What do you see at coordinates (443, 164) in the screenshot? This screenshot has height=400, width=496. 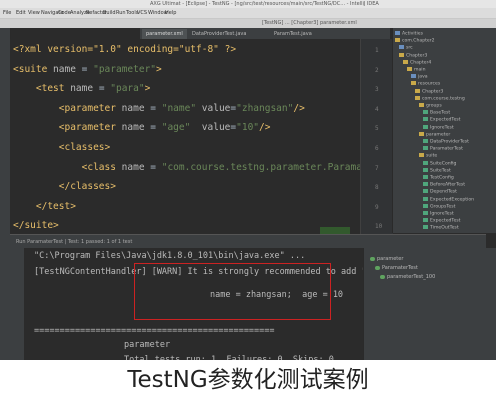 I see `tree-item-label: SuiteConfig` at bounding box center [443, 164].